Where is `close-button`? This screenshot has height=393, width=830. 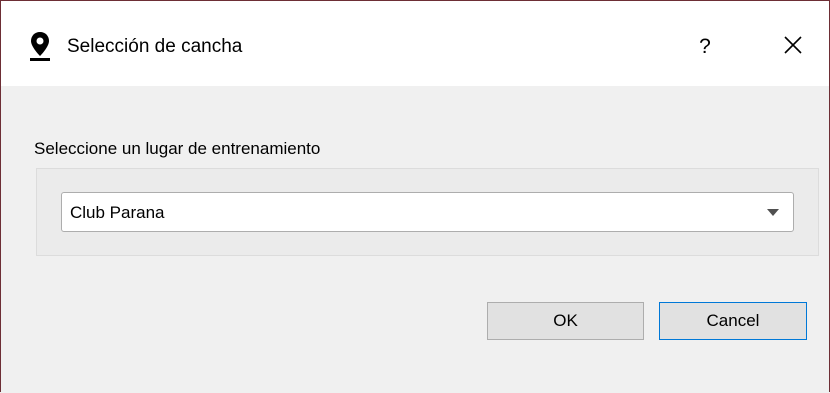
close-button is located at coordinates (793, 47).